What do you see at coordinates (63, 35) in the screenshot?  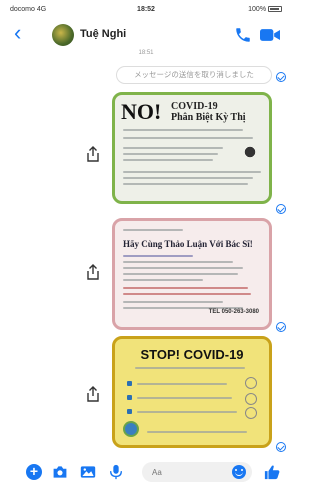 I see `avatar` at bounding box center [63, 35].